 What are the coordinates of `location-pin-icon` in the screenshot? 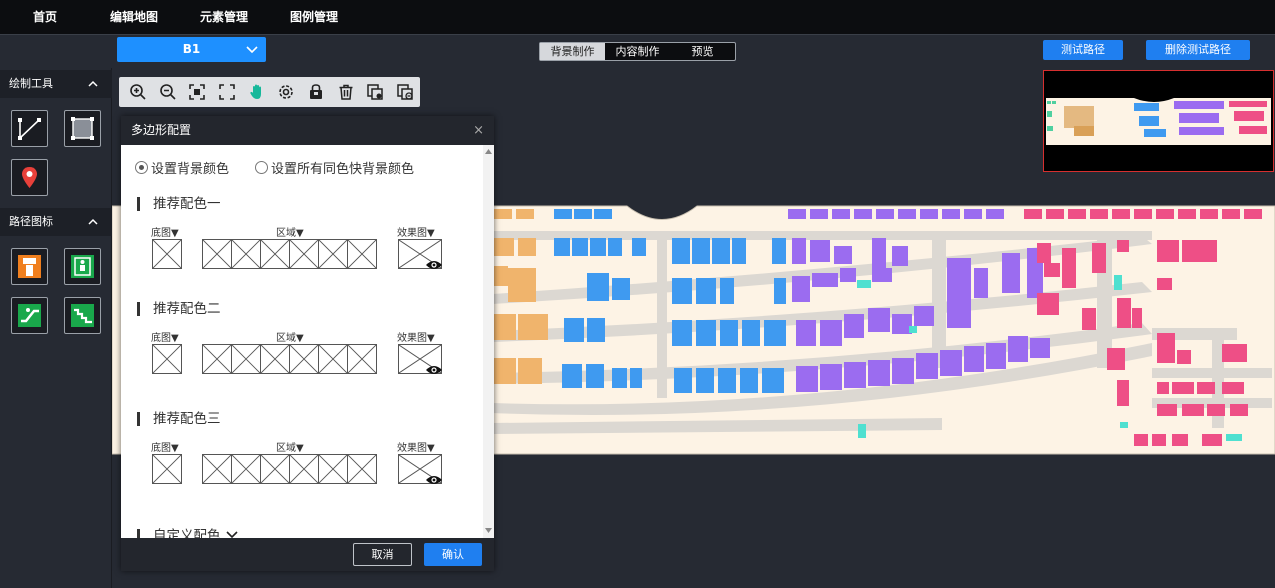 It's located at (29, 177).